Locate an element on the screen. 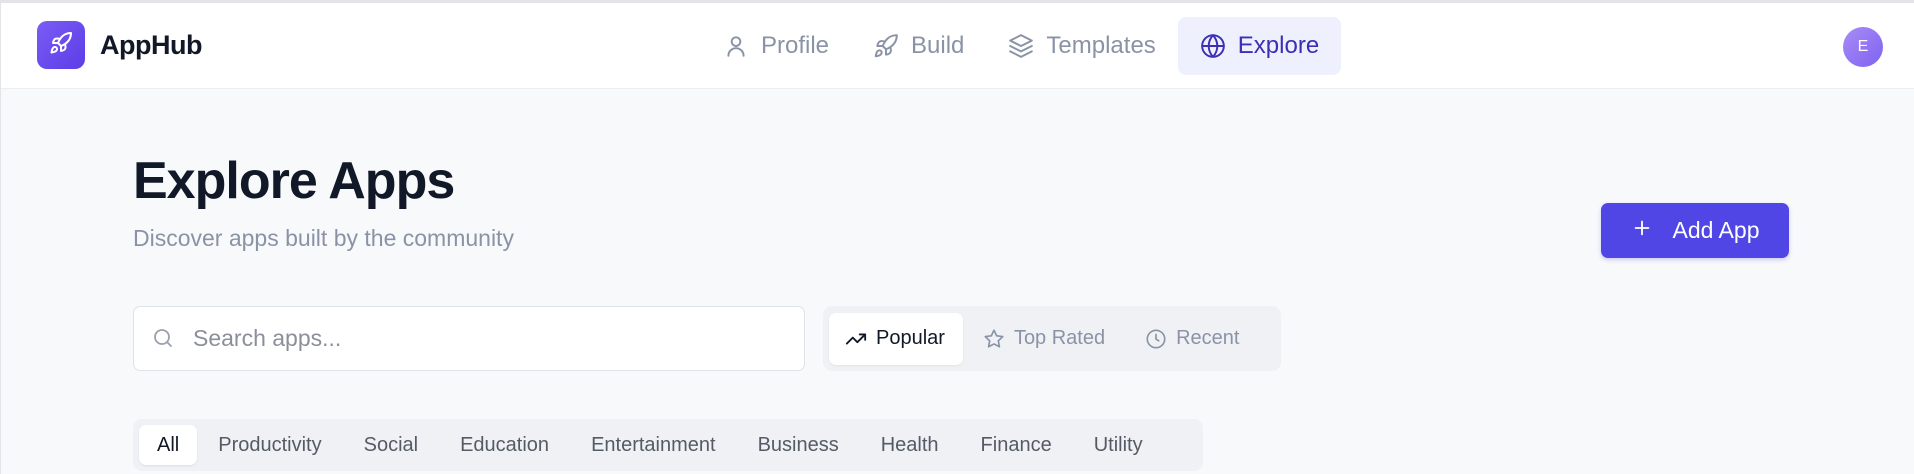 Image resolution: width=1914 pixels, height=474 pixels. search-box is located at coordinates (469, 338).